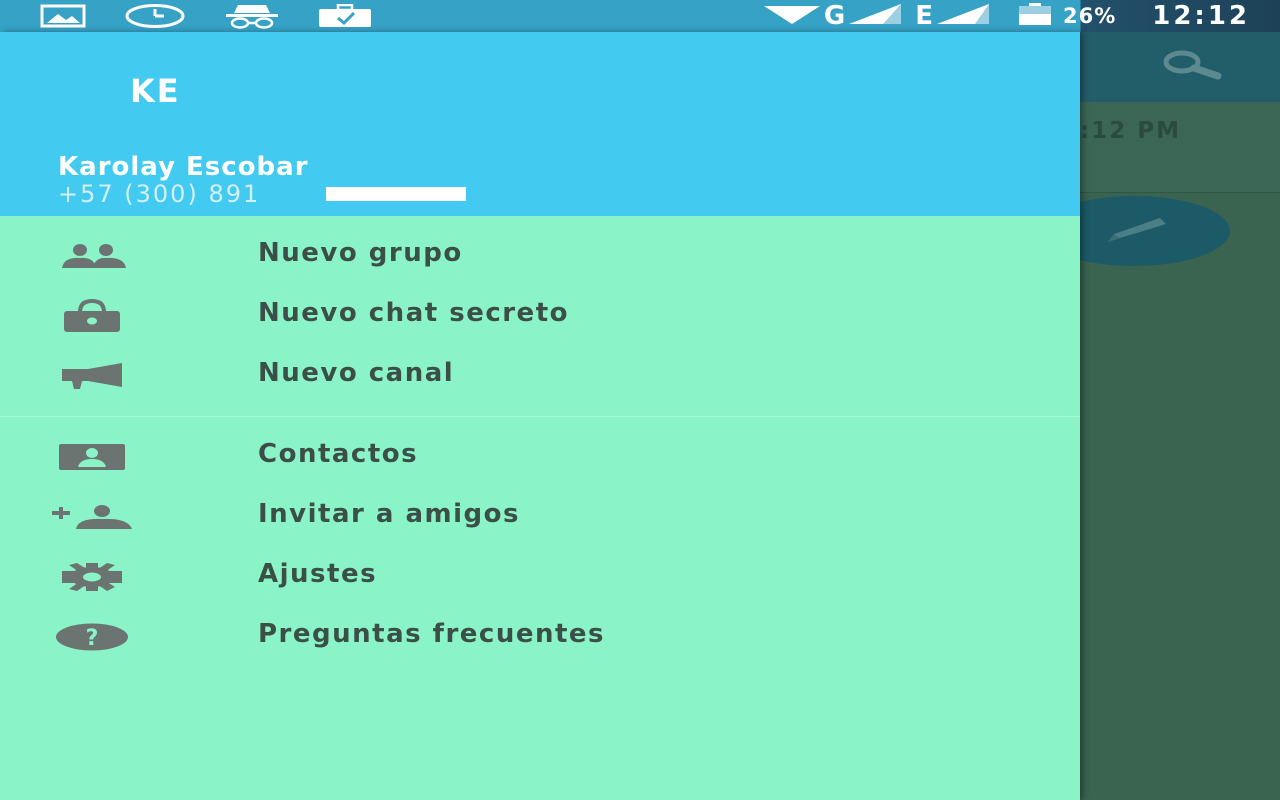 This screenshot has height=800, width=1280. I want to click on chat-time: :12 PM, so click(1130, 131).